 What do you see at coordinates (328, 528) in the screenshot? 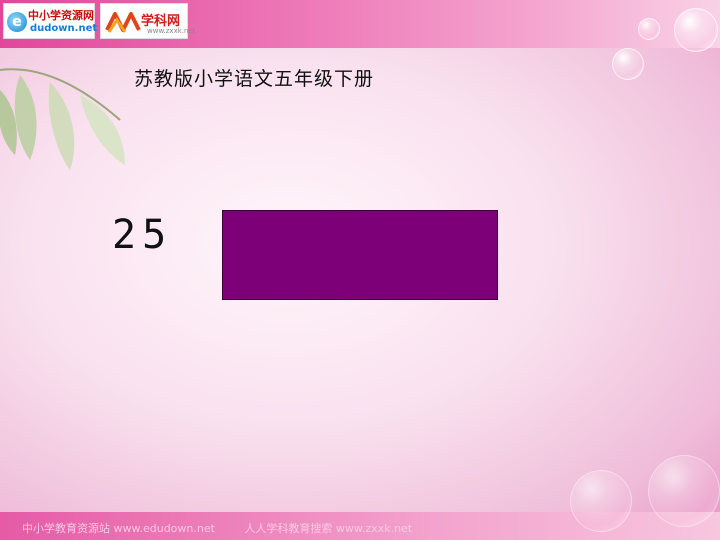
I see `footer-right-text: 人人学科教育搜索 www.zxxk.net` at bounding box center [328, 528].